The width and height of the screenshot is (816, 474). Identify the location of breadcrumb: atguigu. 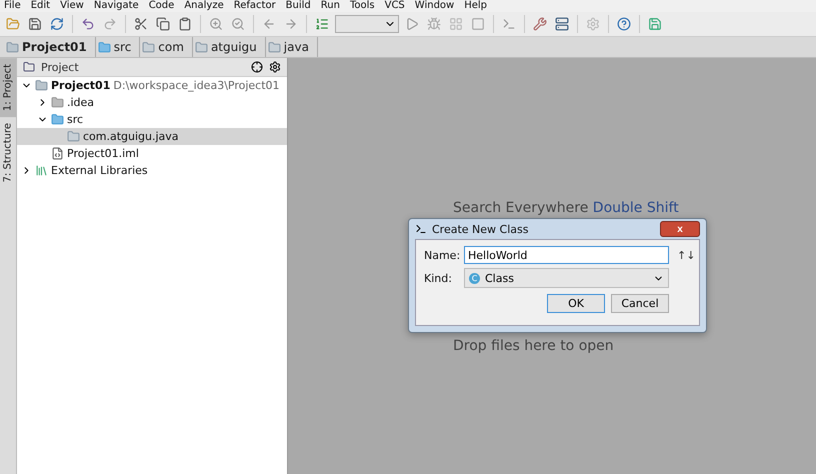
(229, 47).